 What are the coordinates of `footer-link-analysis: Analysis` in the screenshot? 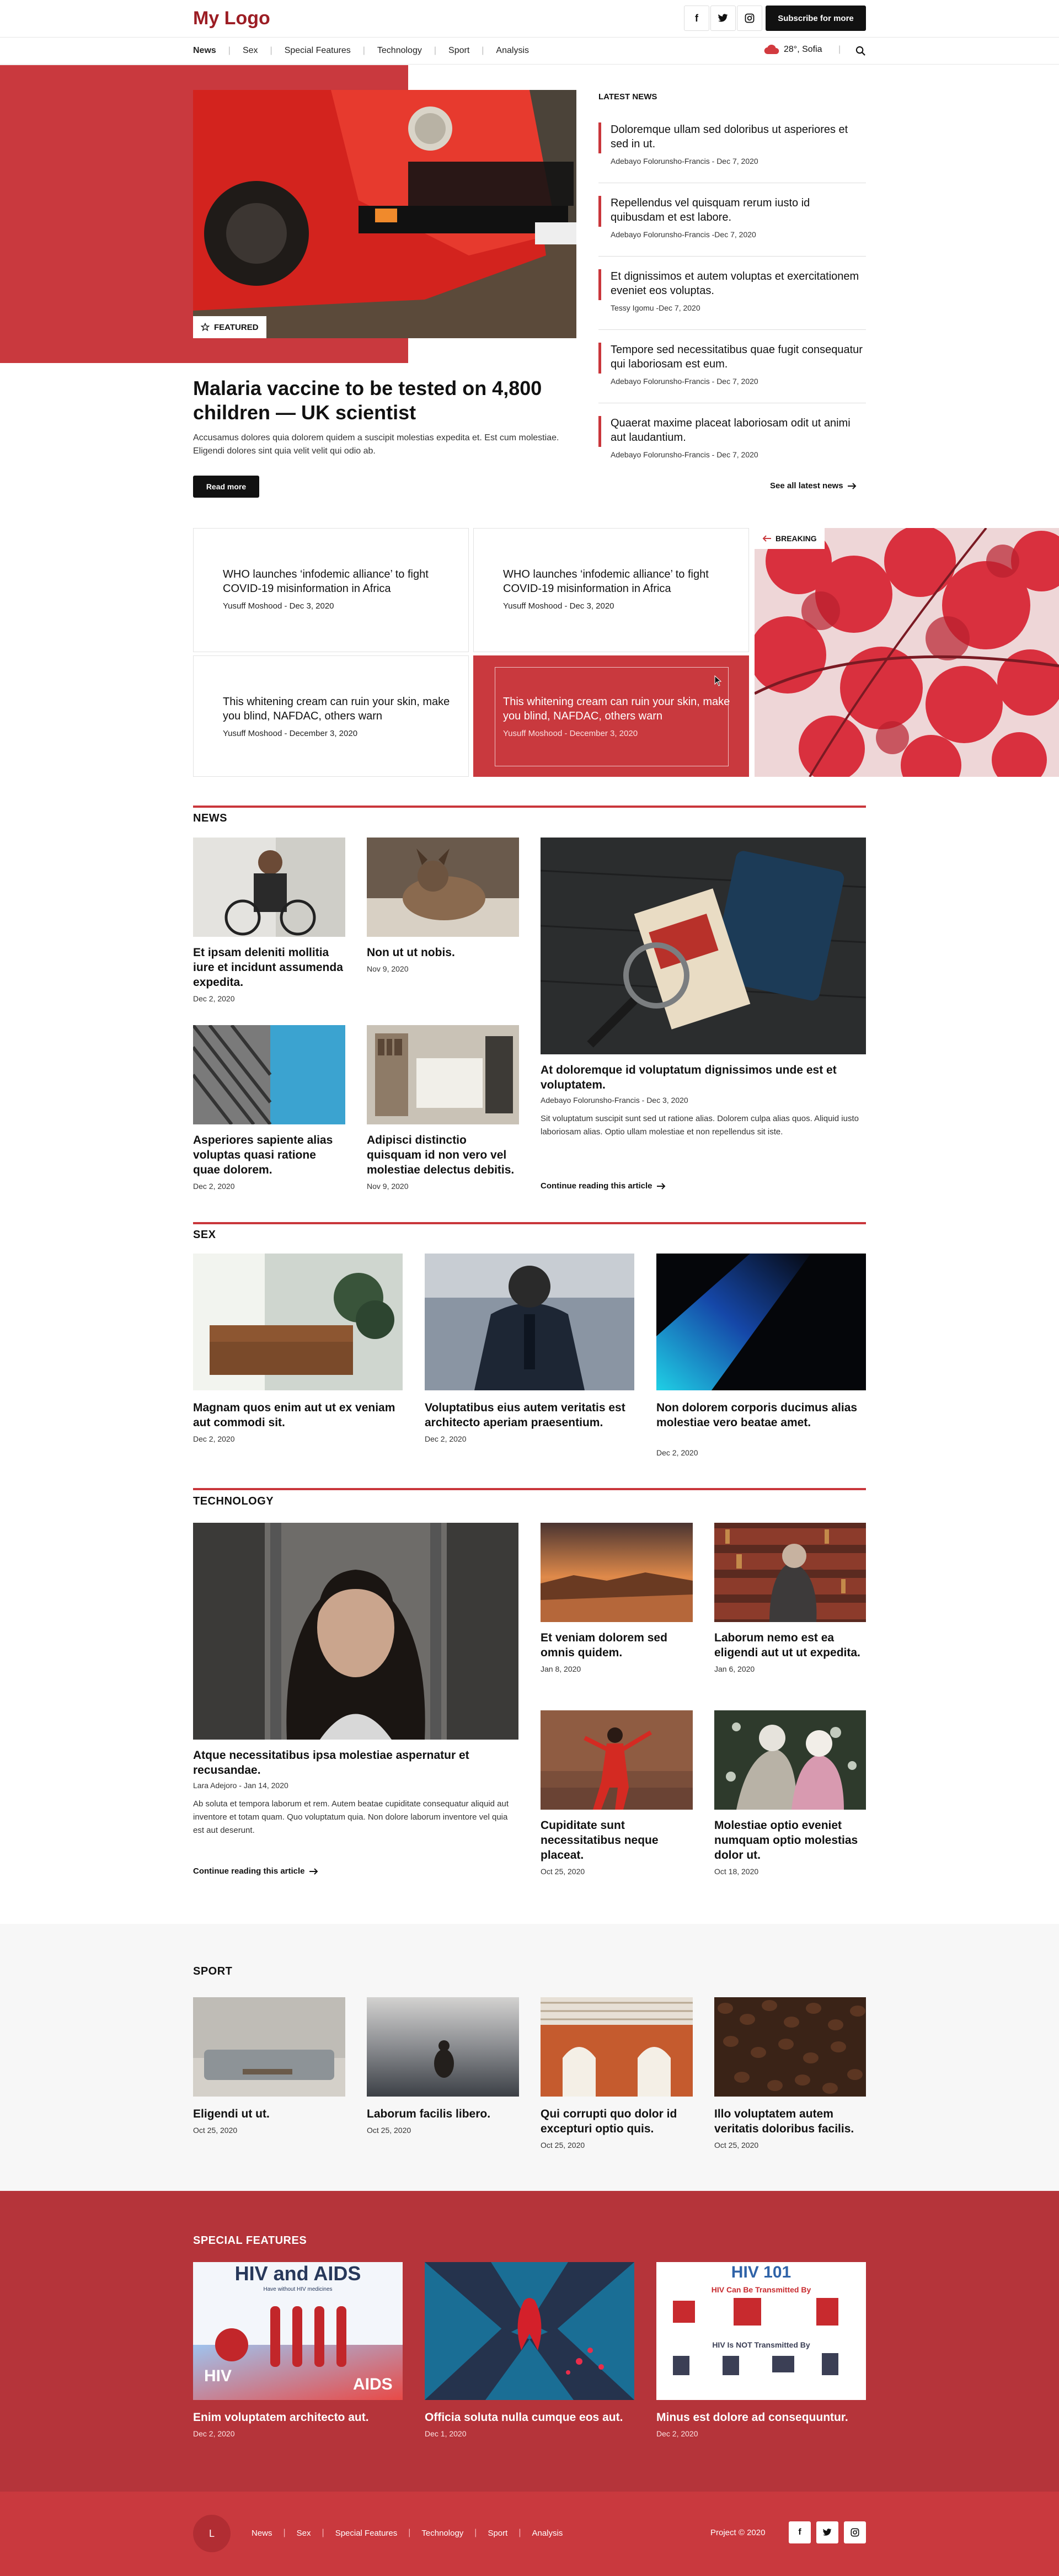 It's located at (547, 2533).